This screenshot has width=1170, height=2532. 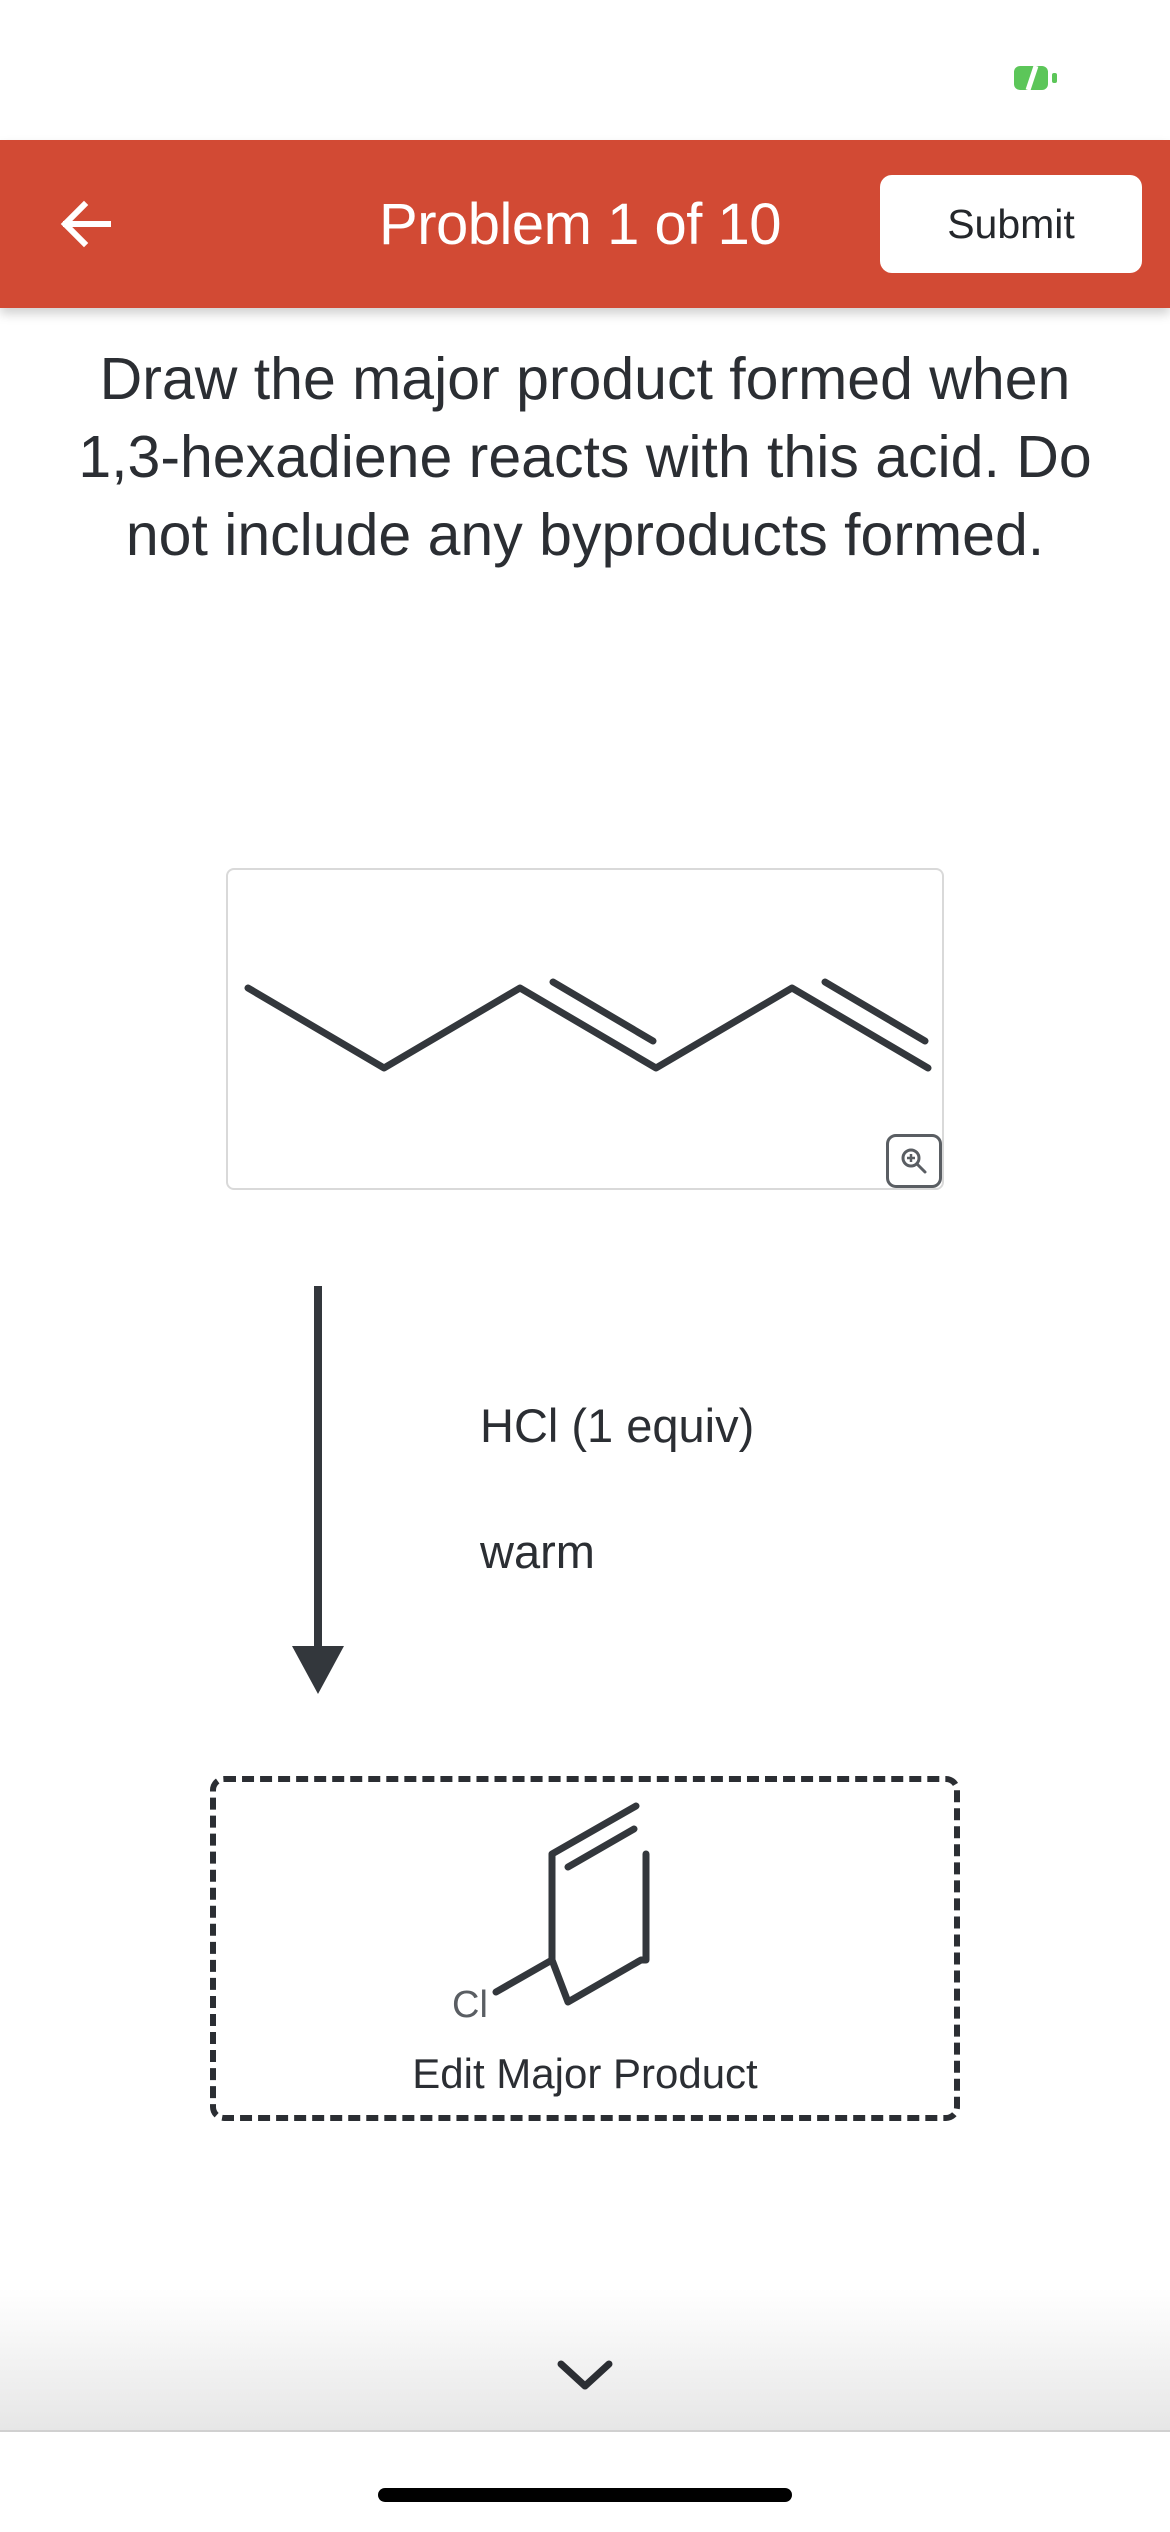 I want to click on chevron-down-icon, so click(x=585, y=2375).